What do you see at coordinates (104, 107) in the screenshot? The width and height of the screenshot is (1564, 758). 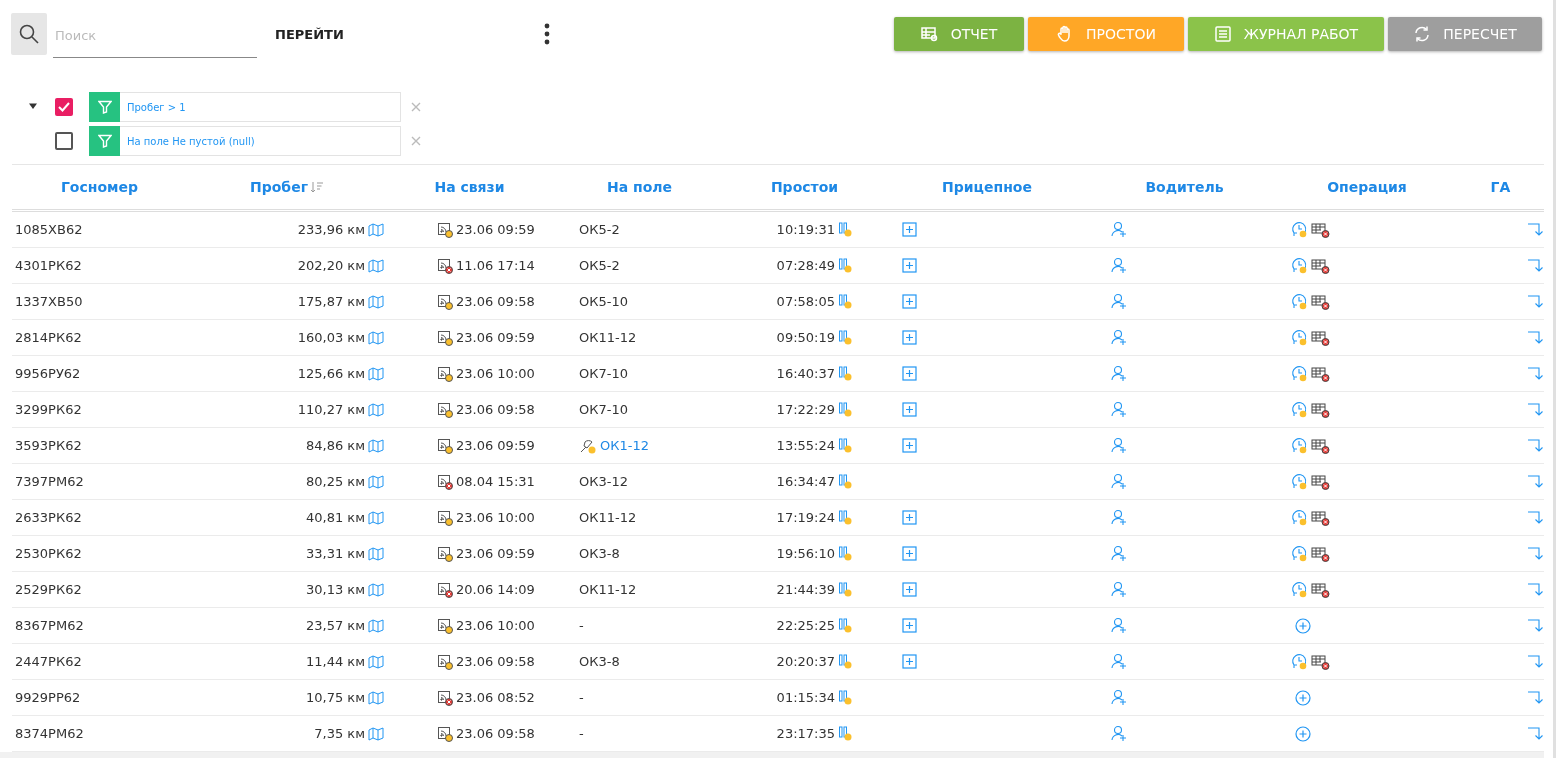 I see `filter-icon` at bounding box center [104, 107].